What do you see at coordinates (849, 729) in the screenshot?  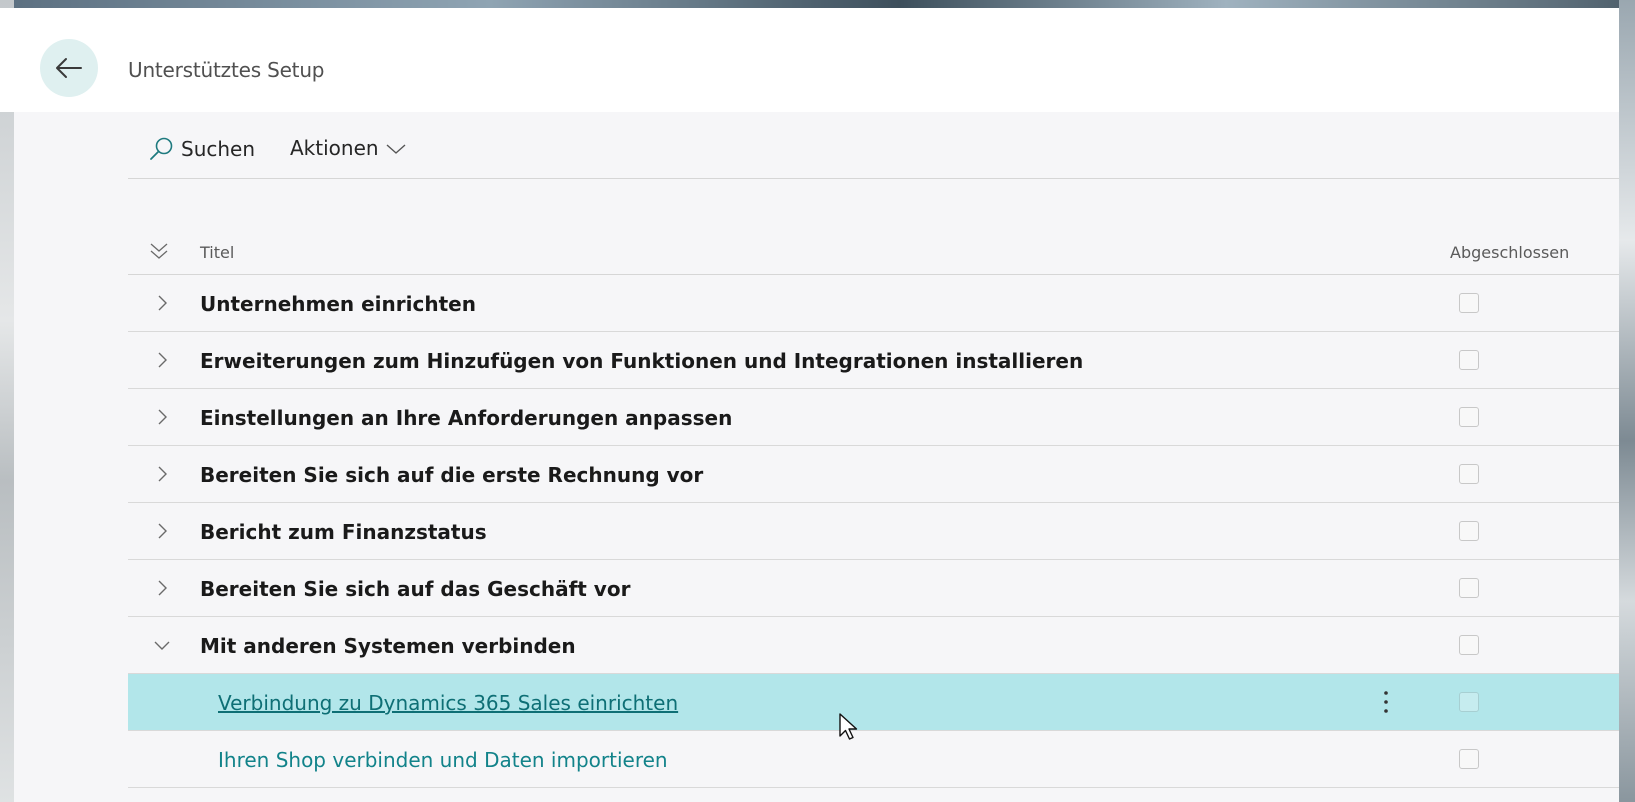 I see `mouse-pointer-icon` at bounding box center [849, 729].